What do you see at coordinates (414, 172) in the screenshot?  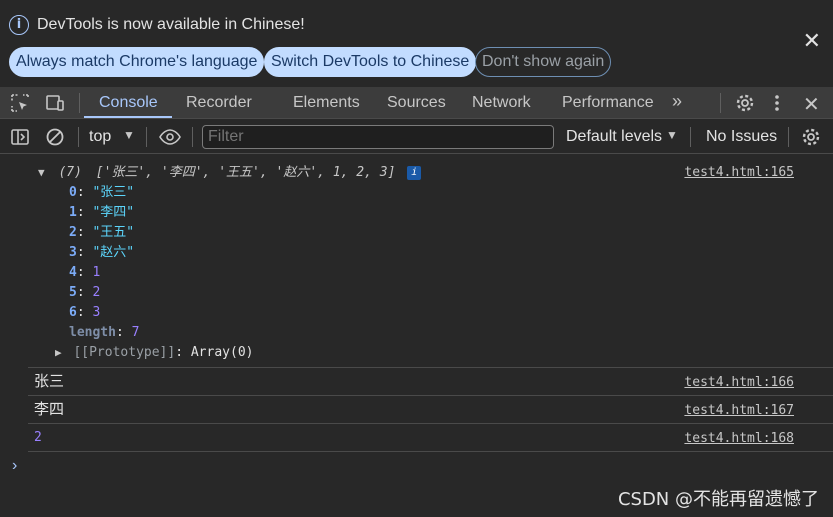 I see `info-badge-icon: i` at bounding box center [414, 172].